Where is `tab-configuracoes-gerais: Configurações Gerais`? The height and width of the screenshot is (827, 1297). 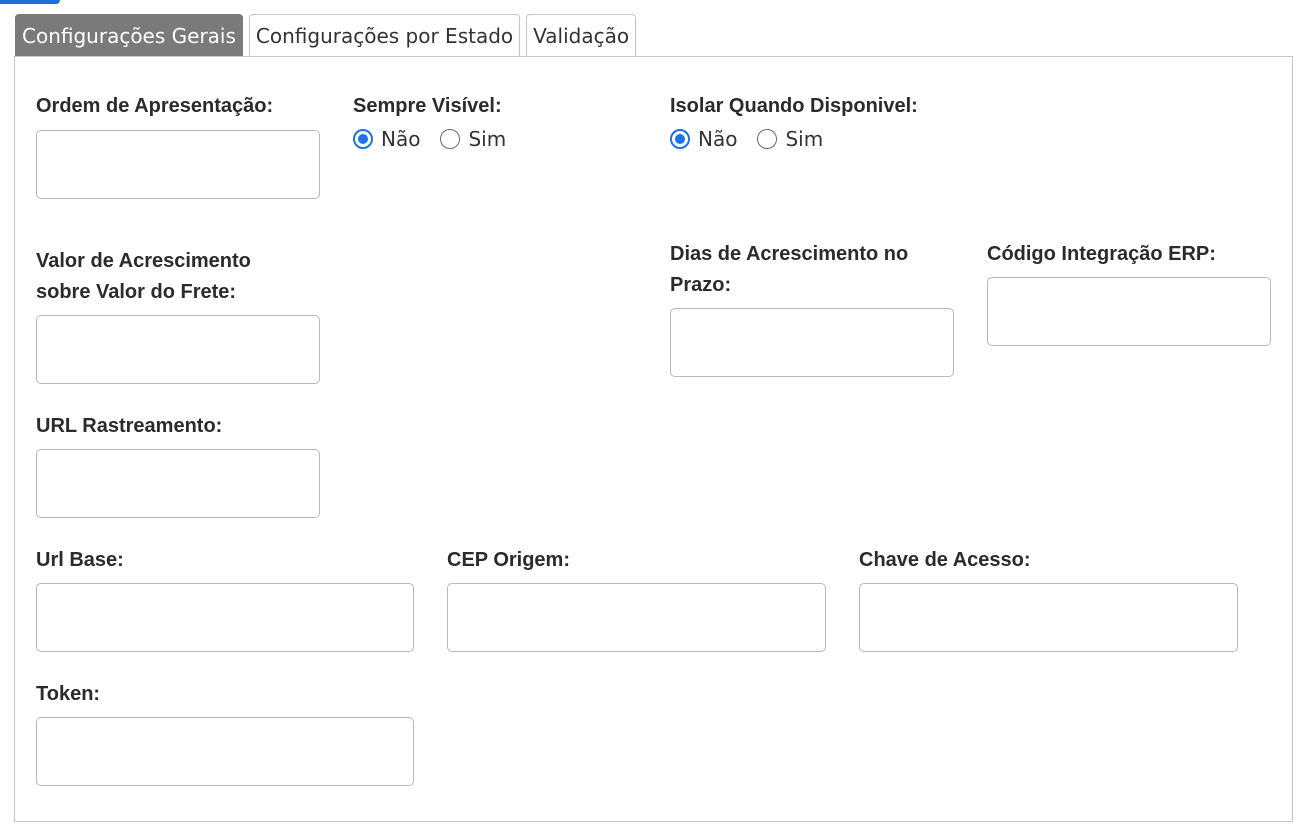
tab-configuracoes-gerais: Configurações Gerais is located at coordinates (129, 35).